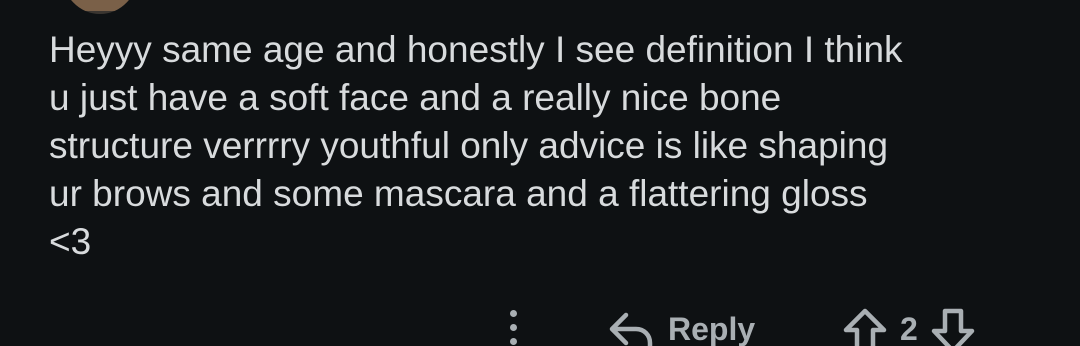  I want to click on reply-label: Reply, so click(712, 328).